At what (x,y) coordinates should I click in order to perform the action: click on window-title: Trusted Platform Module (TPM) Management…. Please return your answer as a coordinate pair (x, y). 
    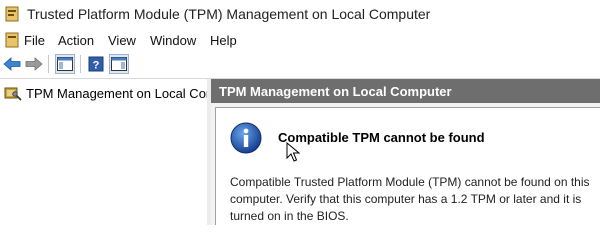
    Looking at the image, I should click on (229, 14).